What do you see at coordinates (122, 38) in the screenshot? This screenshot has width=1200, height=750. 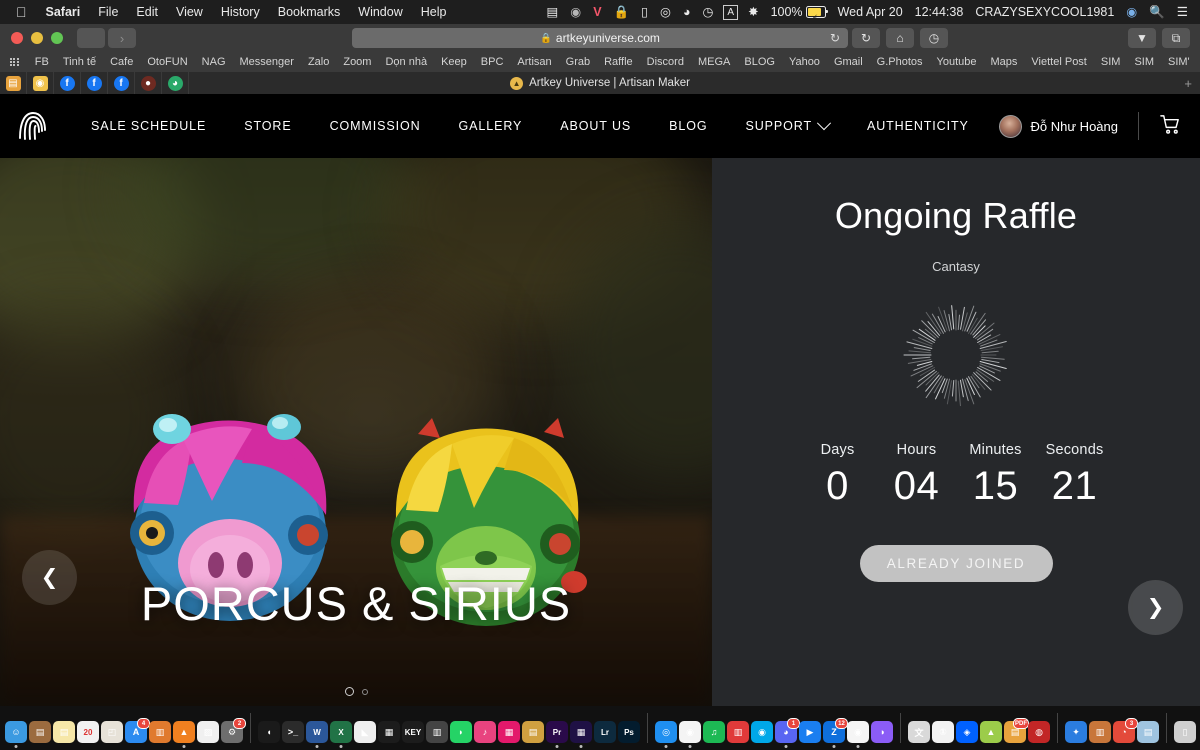 I see `forward-button: ›` at bounding box center [122, 38].